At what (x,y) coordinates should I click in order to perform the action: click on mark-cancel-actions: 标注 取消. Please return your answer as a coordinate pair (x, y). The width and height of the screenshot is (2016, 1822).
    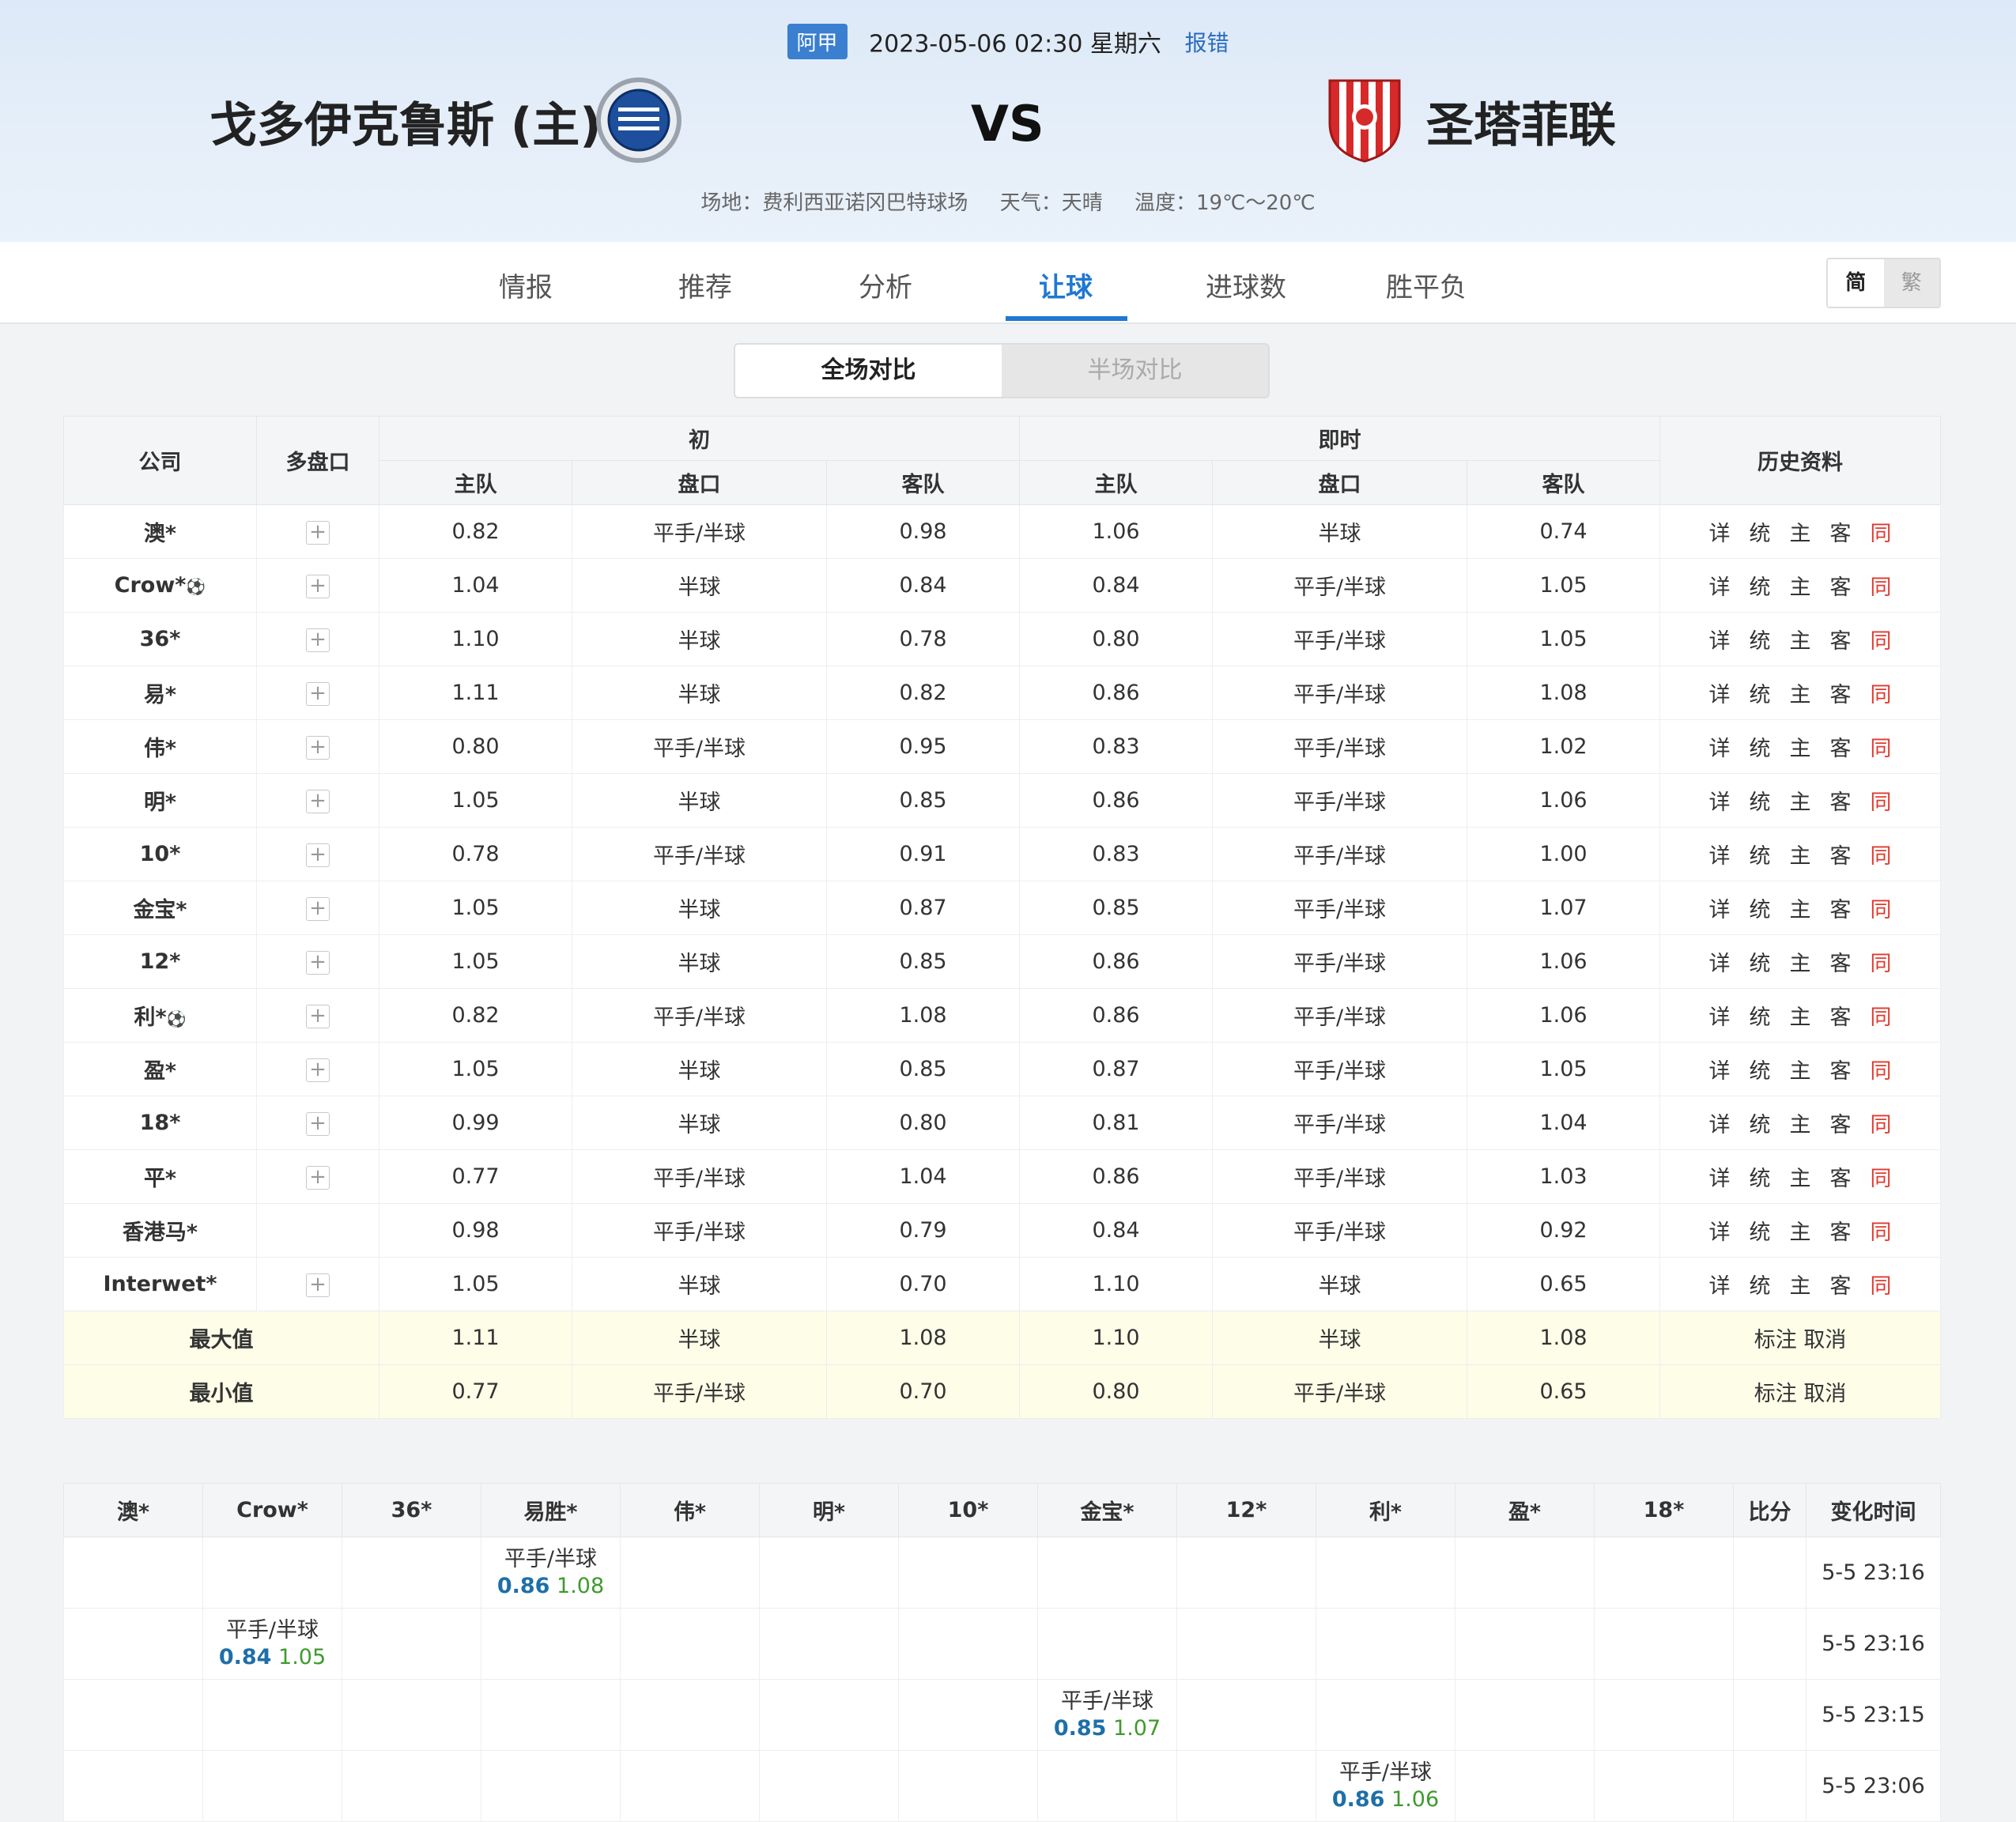
    Looking at the image, I should click on (1800, 1338).